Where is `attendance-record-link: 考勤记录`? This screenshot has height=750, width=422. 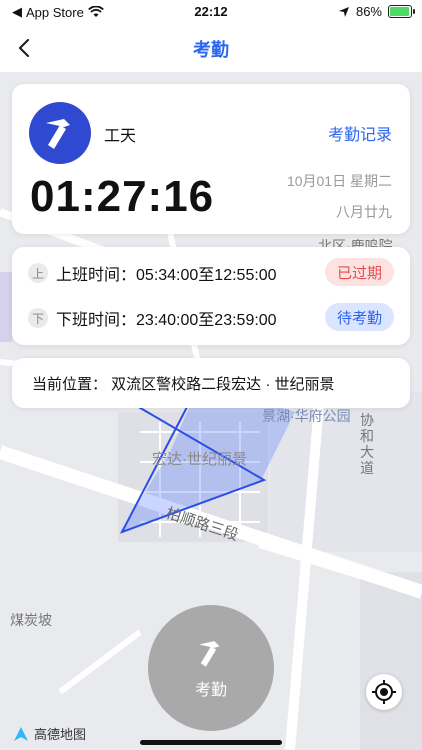 attendance-record-link: 考勤记录 is located at coordinates (360, 133).